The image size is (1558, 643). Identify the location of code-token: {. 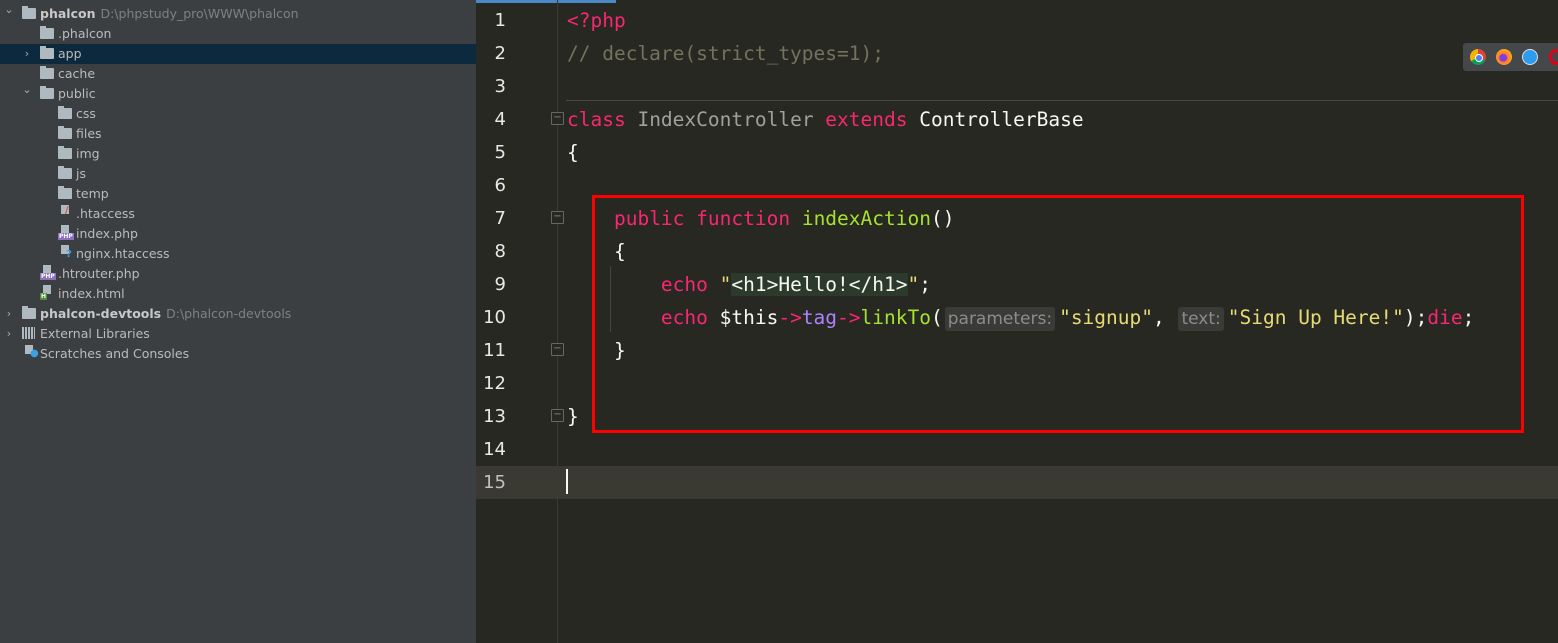
(573, 152).